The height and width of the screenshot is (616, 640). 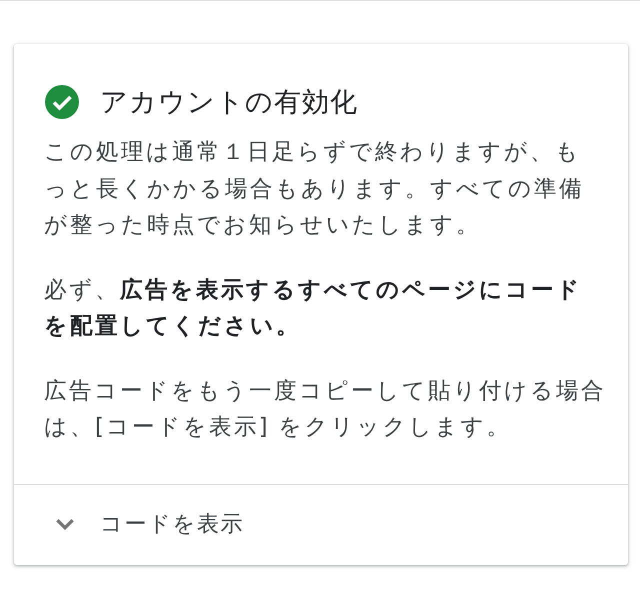 What do you see at coordinates (321, 524) in the screenshot?
I see `show-code-toggle: コードを表示` at bounding box center [321, 524].